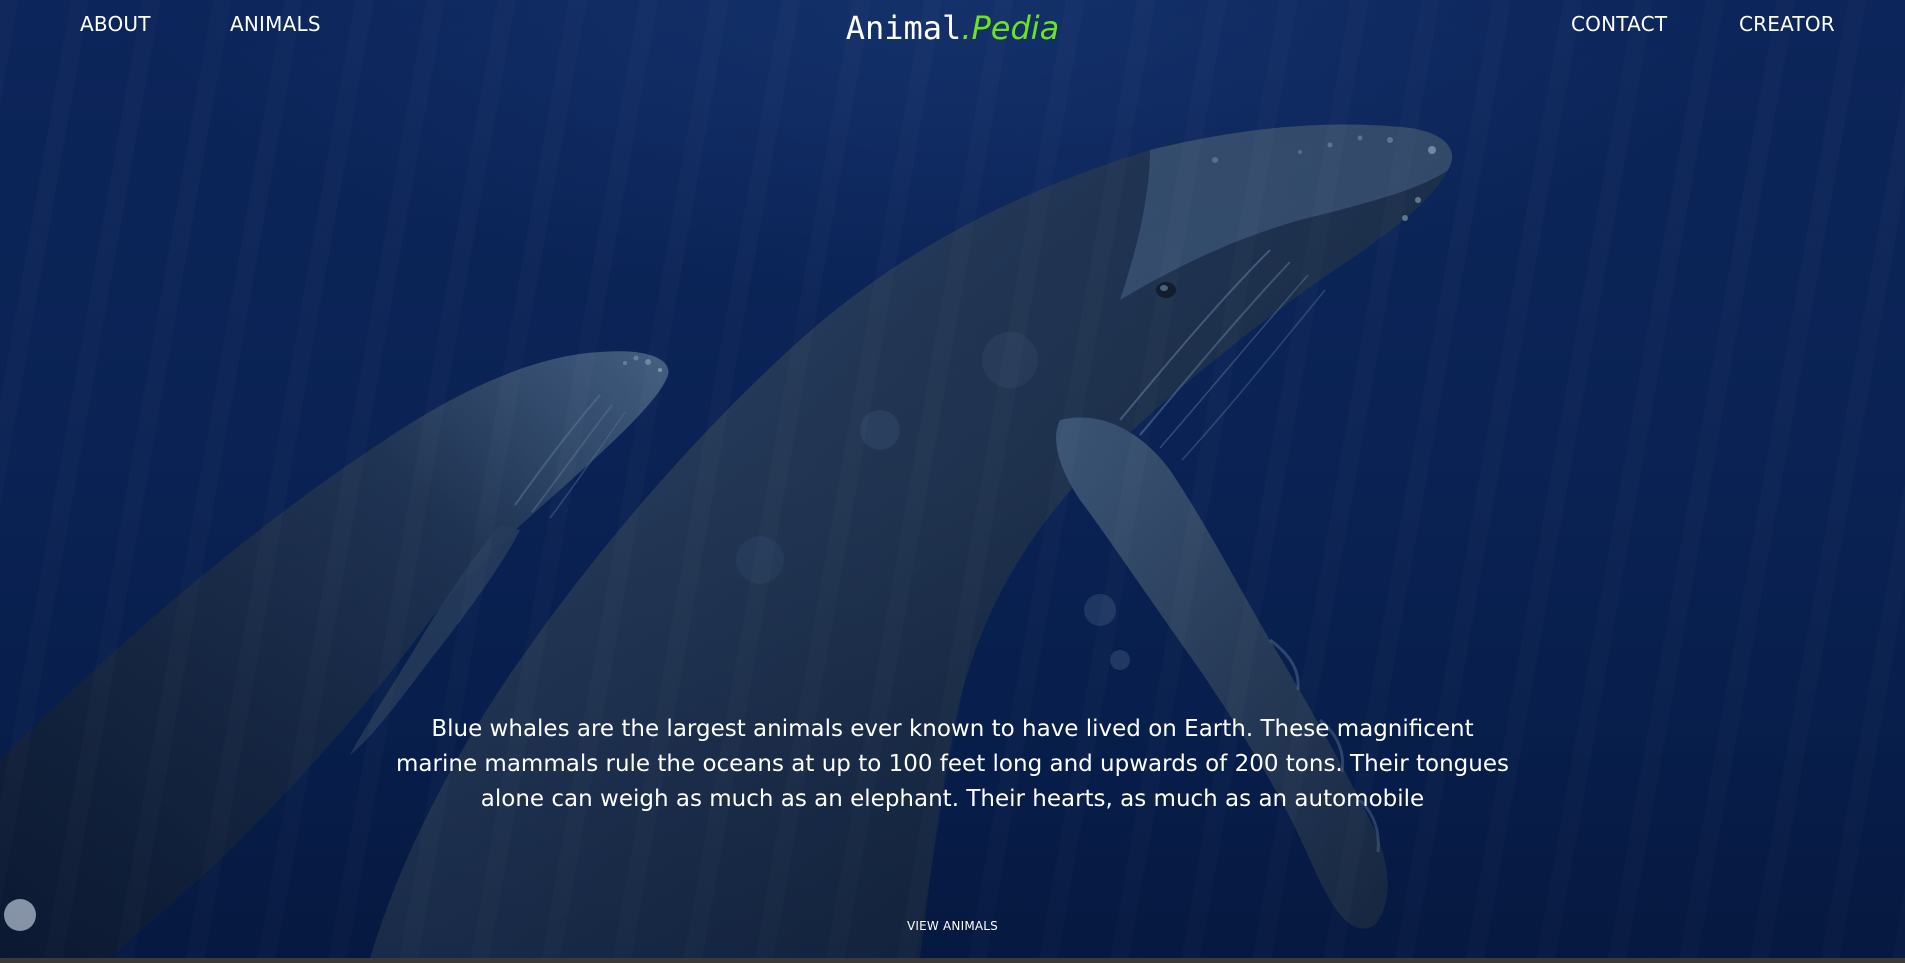 Image resolution: width=1905 pixels, height=963 pixels. I want to click on view-animals-link: VIEW ANIMALS, so click(952, 926).